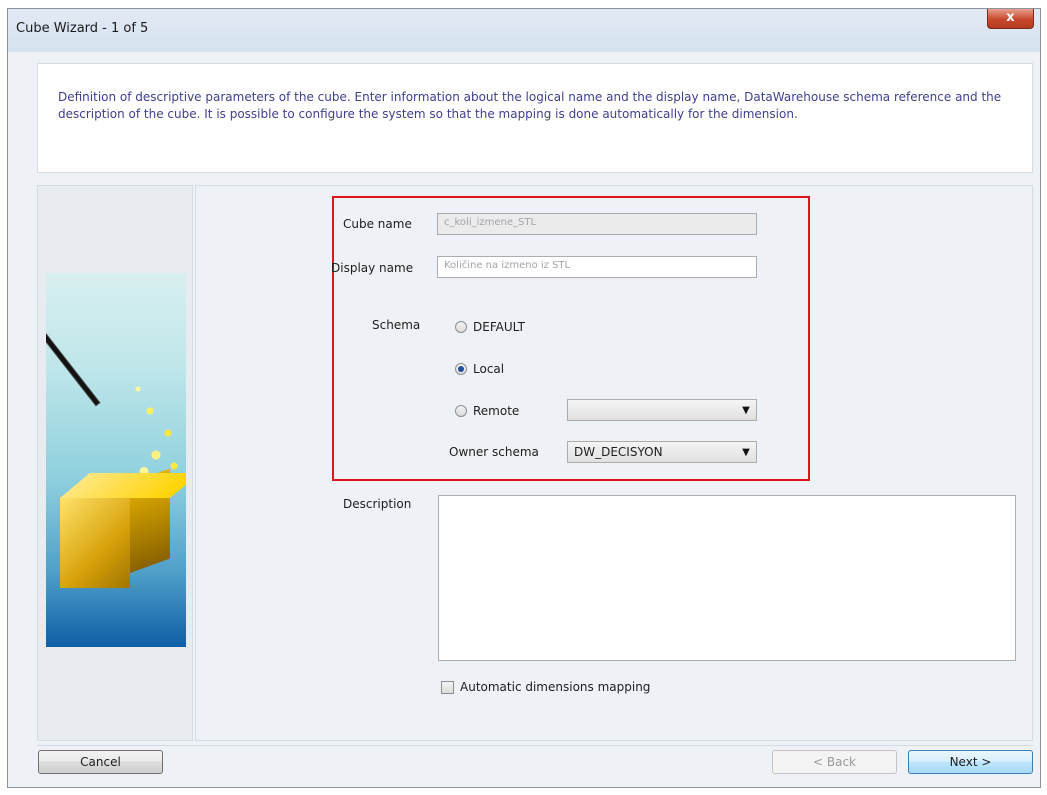 This screenshot has height=795, width=1047. What do you see at coordinates (95, 543) in the screenshot?
I see `cube-front-graphic` at bounding box center [95, 543].